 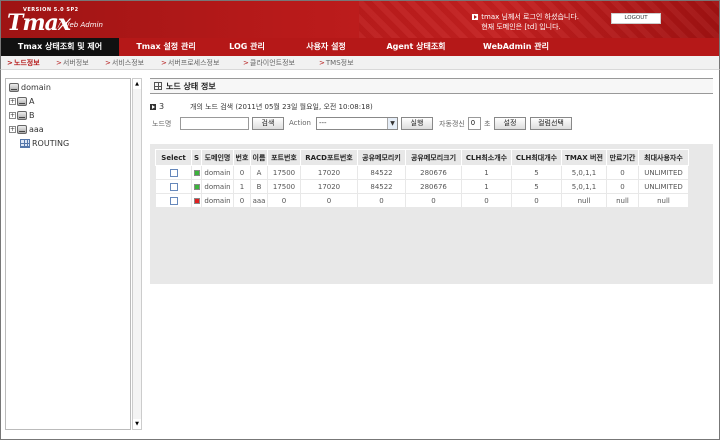 I want to click on search-button: 검색, so click(x=268, y=123).